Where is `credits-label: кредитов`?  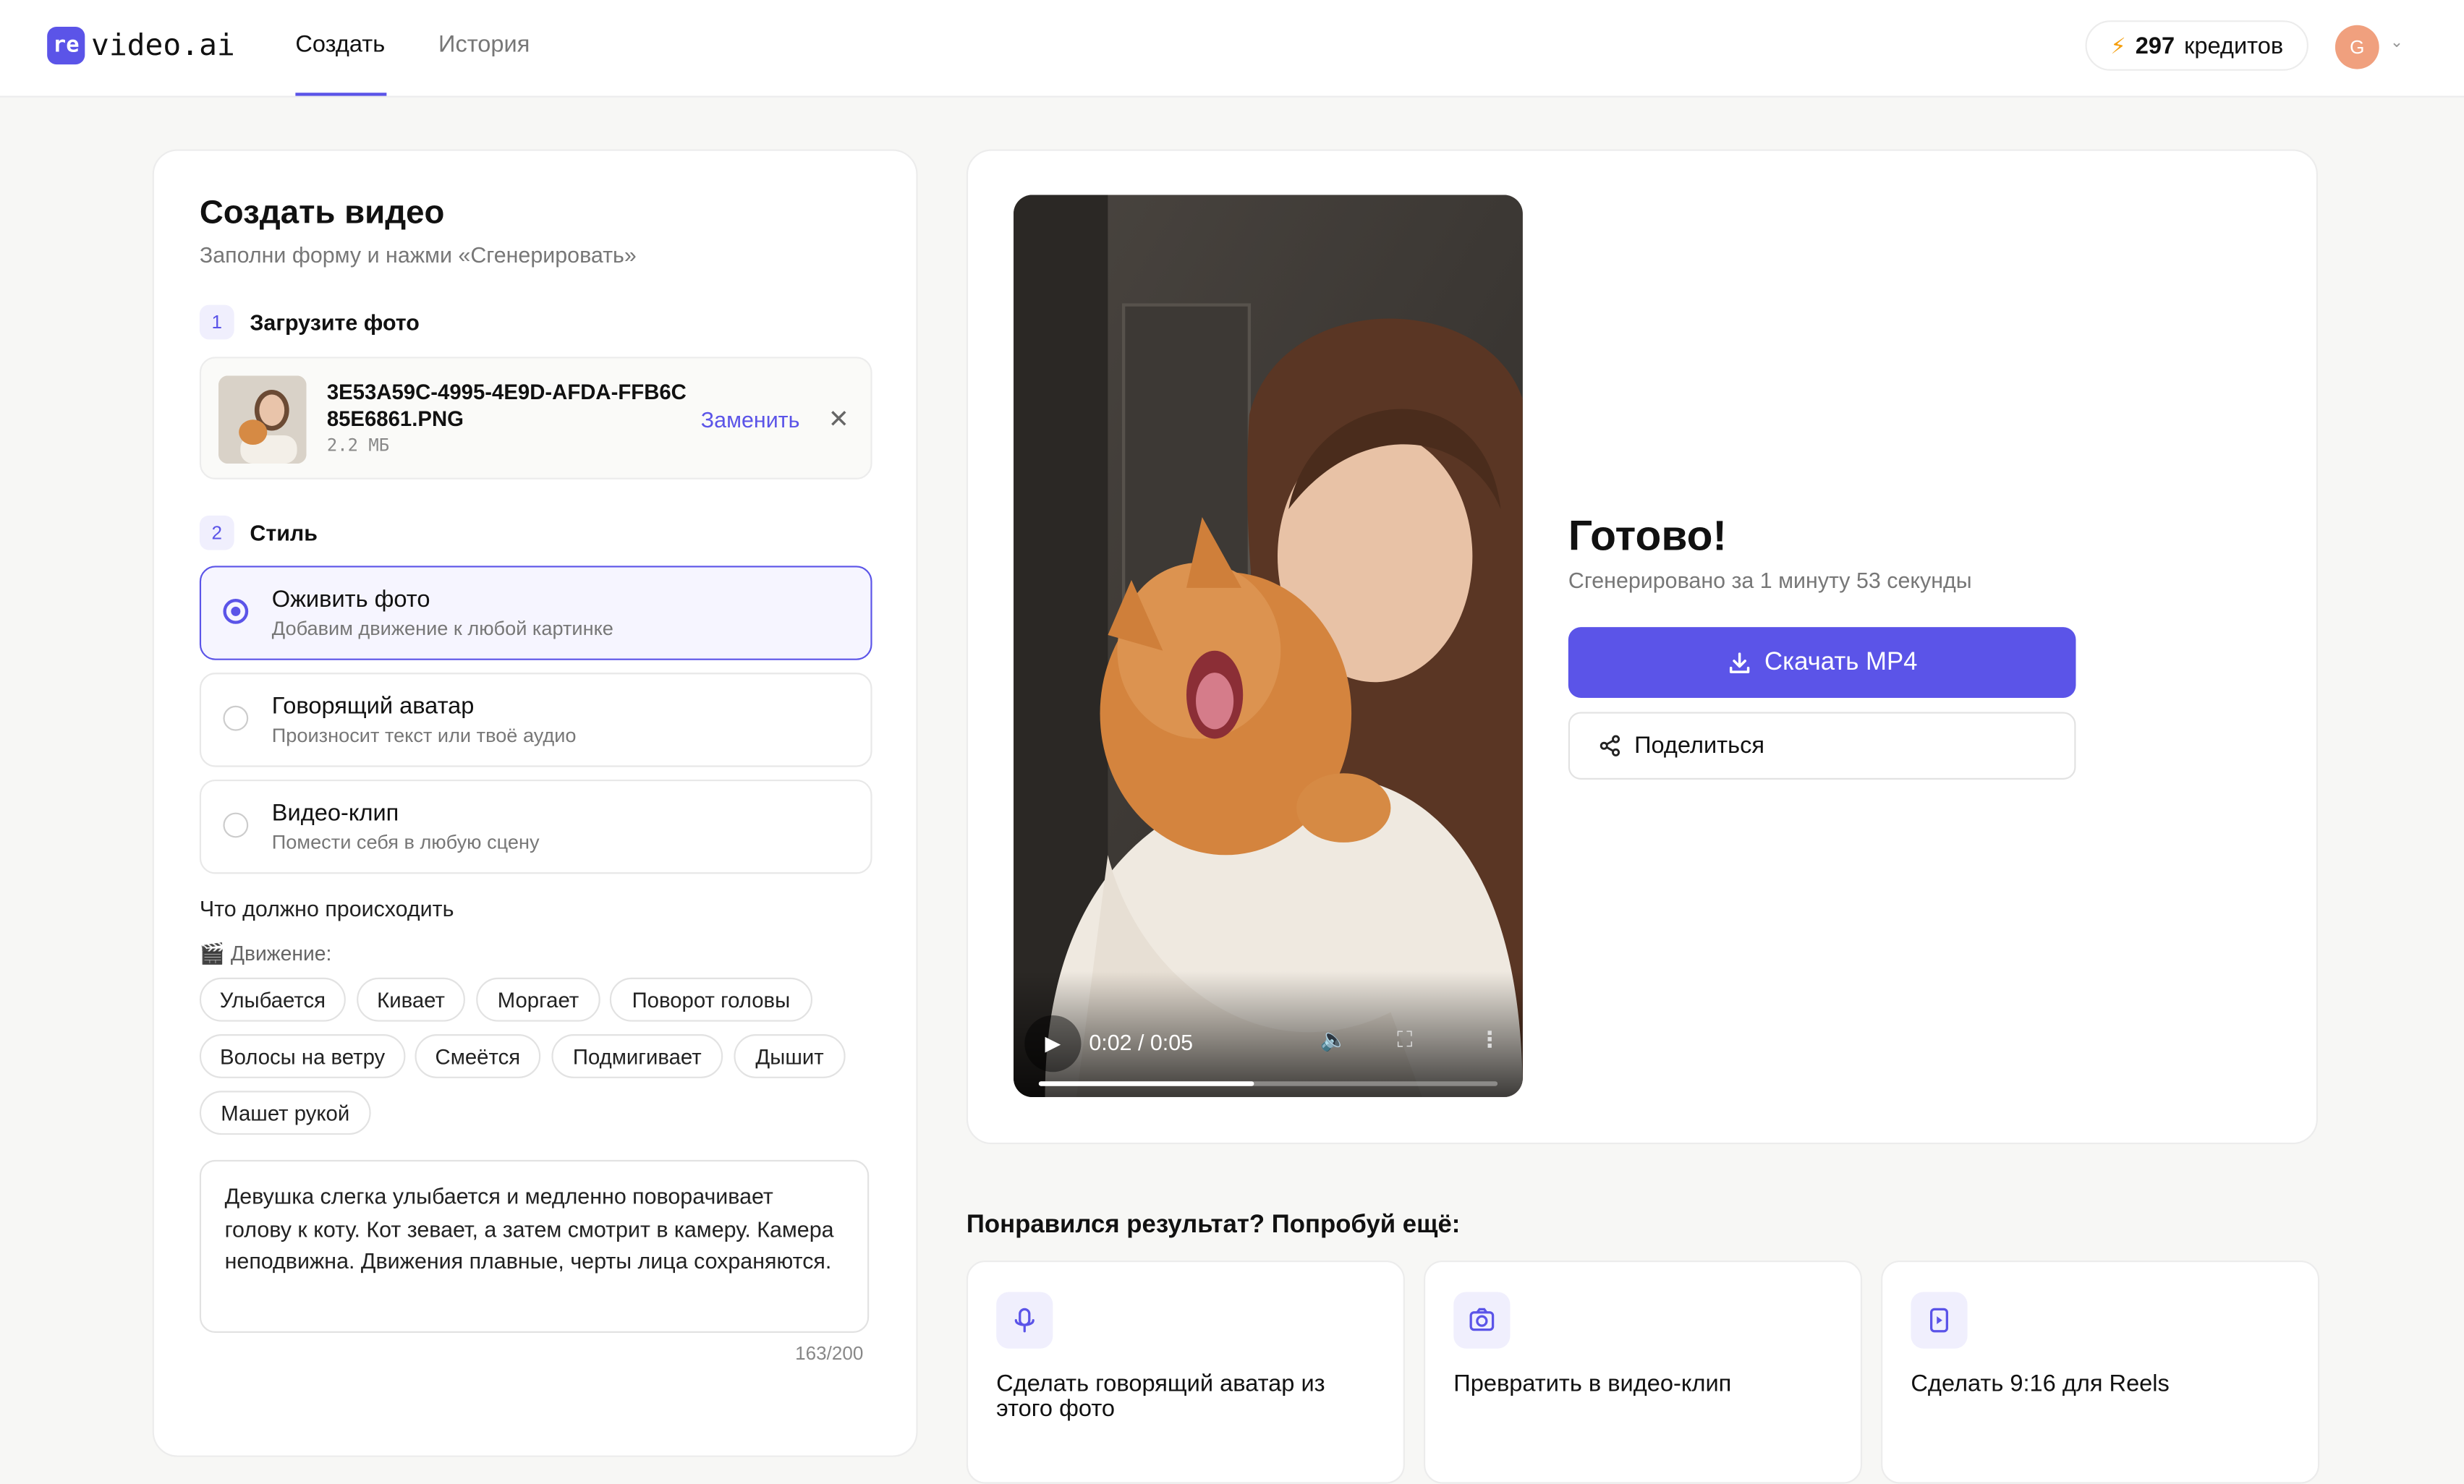 credits-label: кредитов is located at coordinates (2234, 45).